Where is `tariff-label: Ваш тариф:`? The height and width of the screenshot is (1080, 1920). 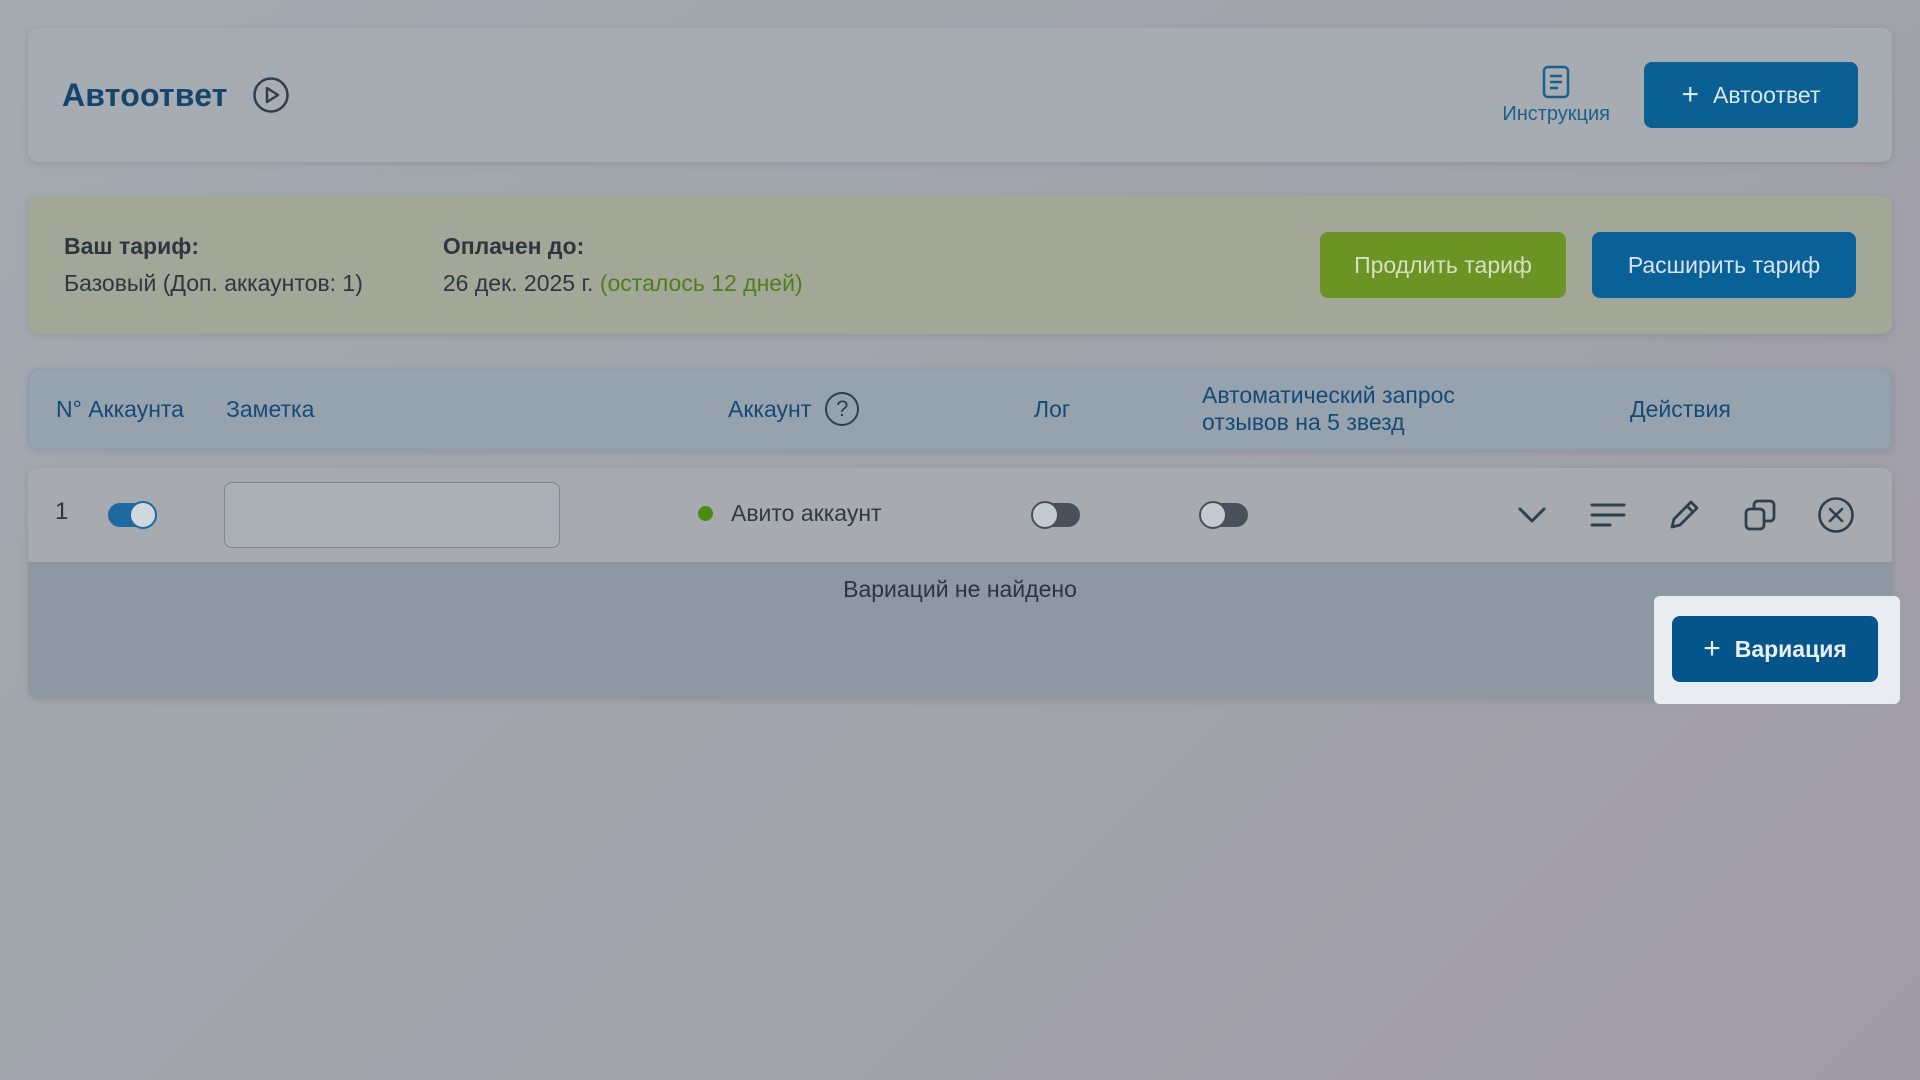
tariff-label: Ваш тариф: is located at coordinates (131, 246).